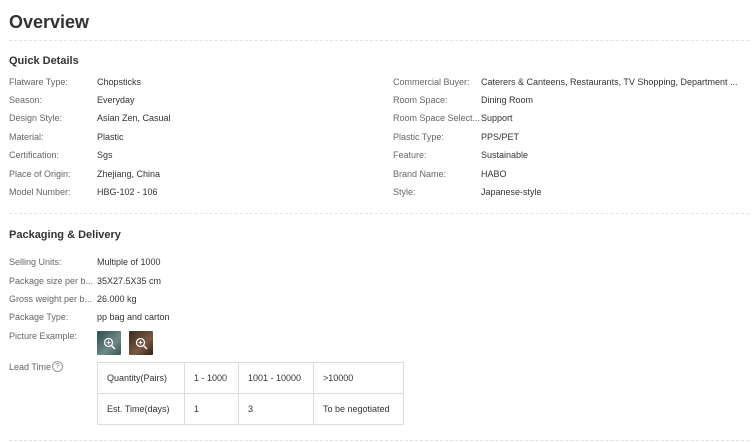 This screenshot has width=753, height=443. I want to click on detail-label: Place of Origin:, so click(40, 174).